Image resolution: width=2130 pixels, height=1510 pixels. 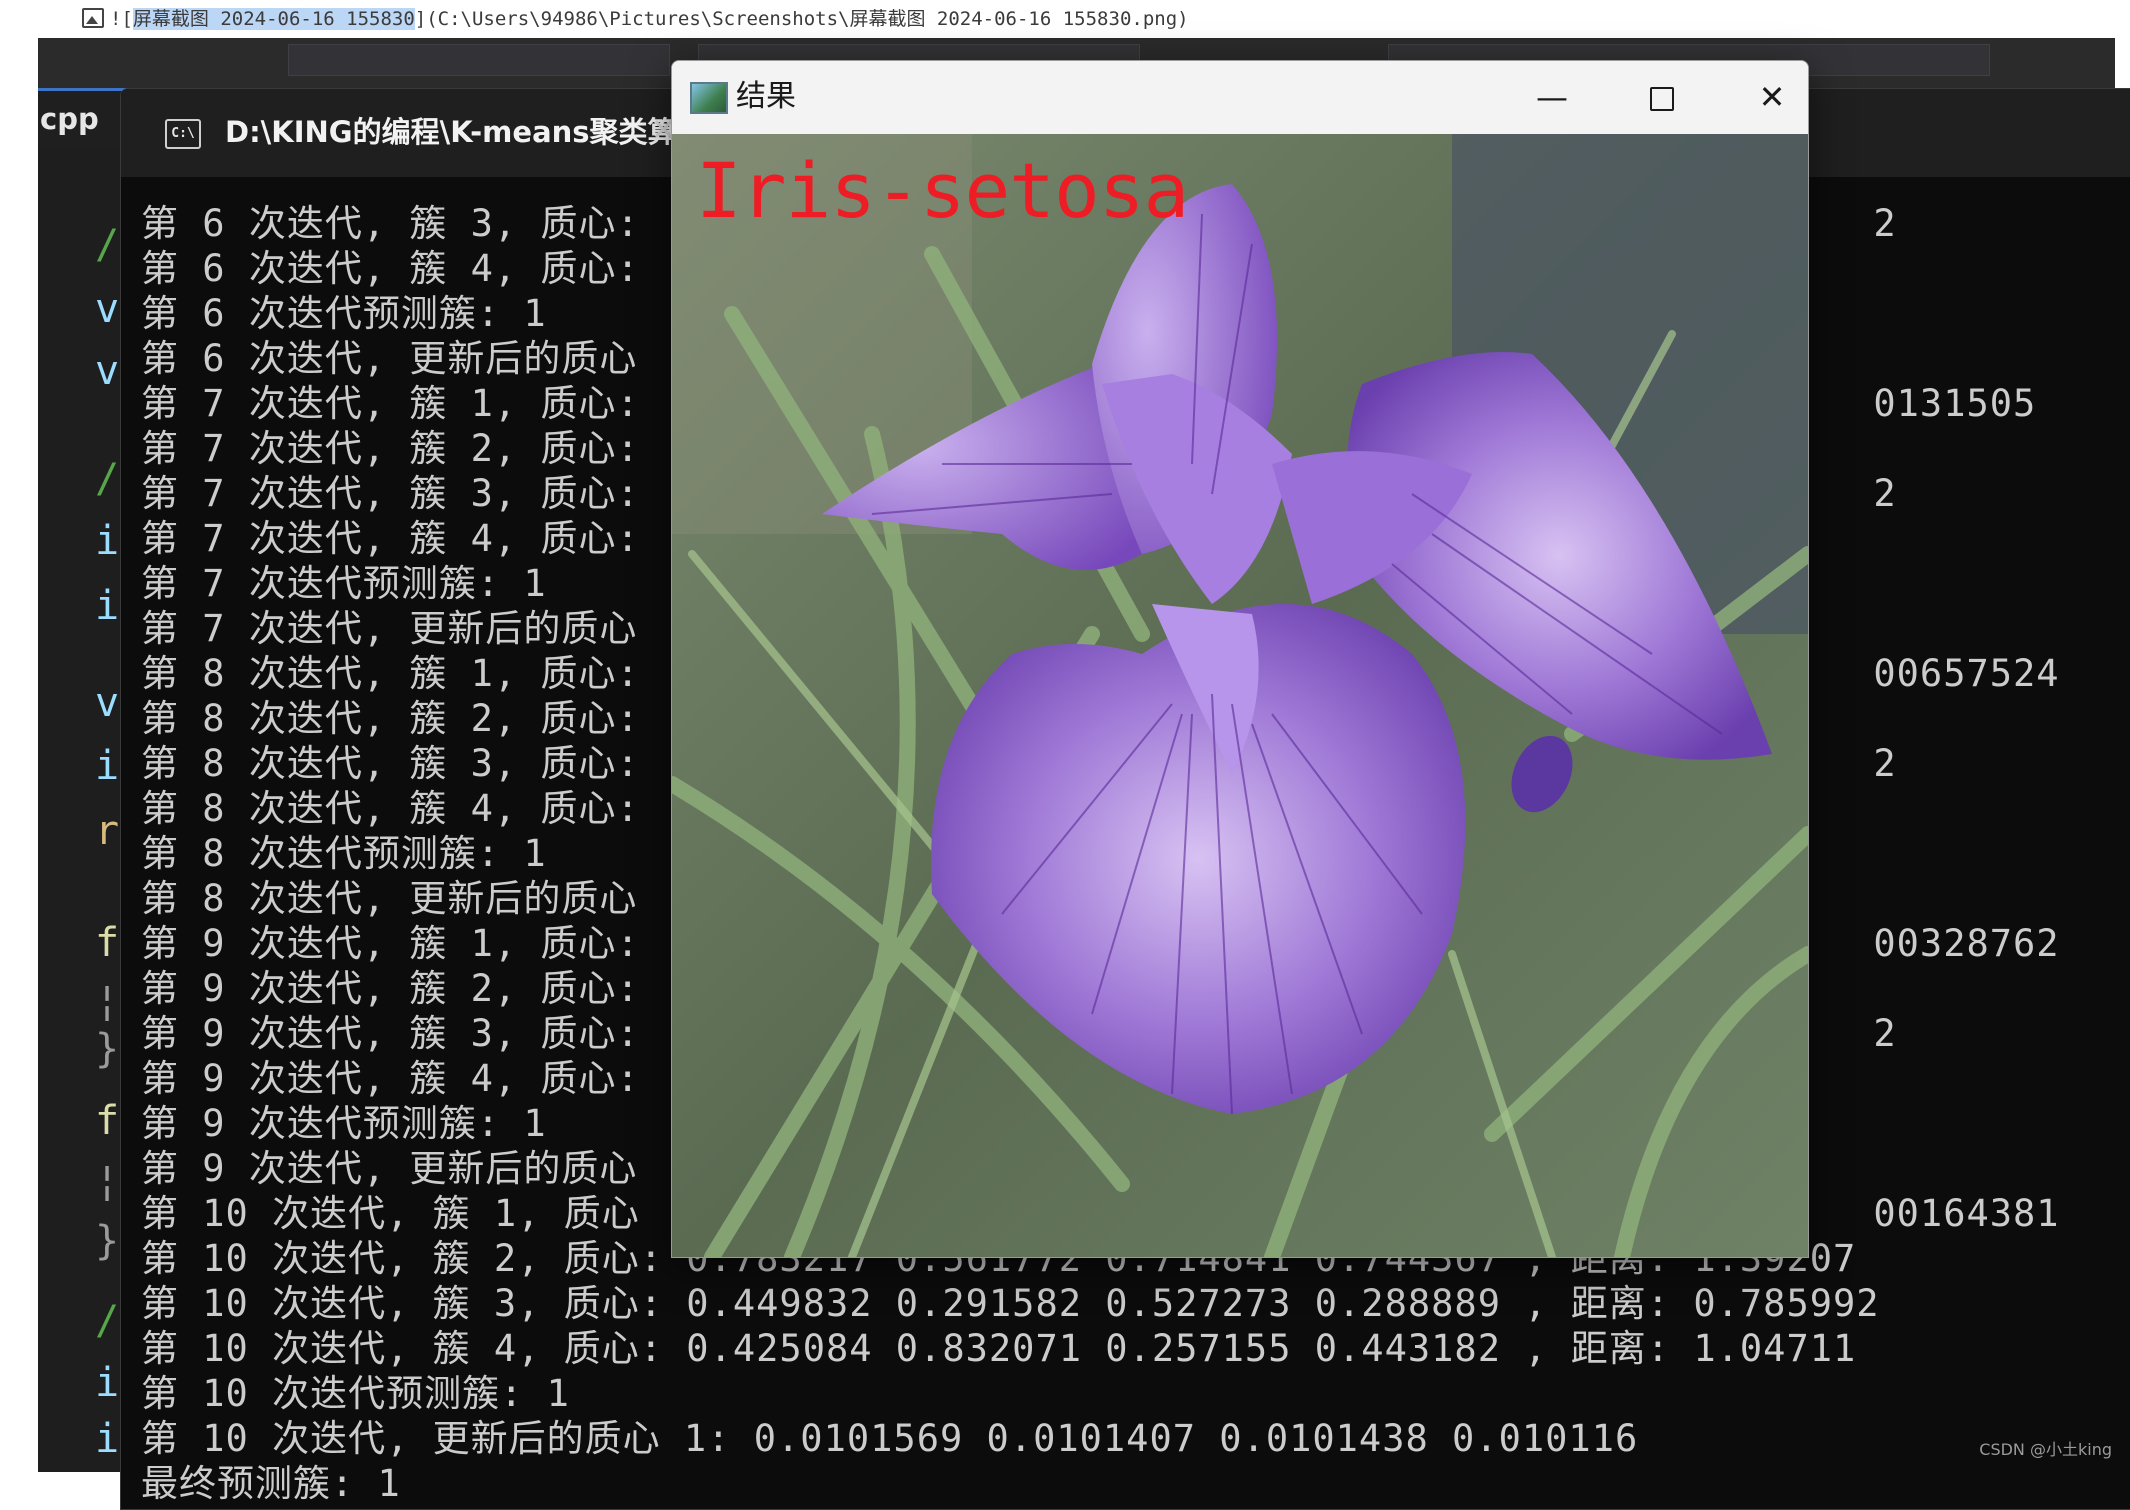 What do you see at coordinates (451, 132) in the screenshot?
I see `console-title: D:\KING的编程\K-means聚类算` at bounding box center [451, 132].